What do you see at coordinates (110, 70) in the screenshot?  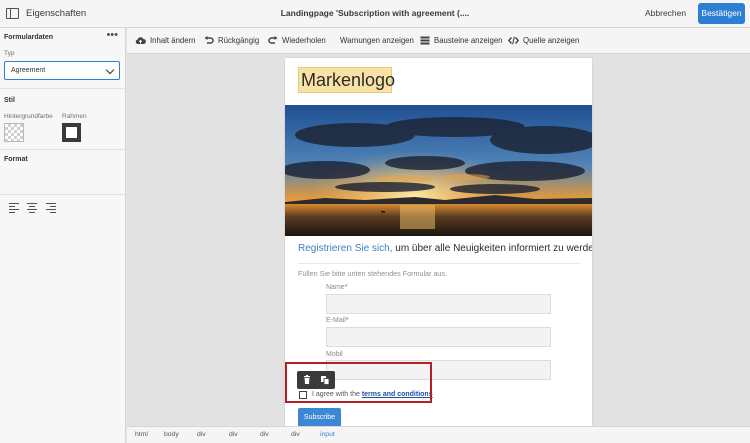 I see `chevron-down-icon` at bounding box center [110, 70].